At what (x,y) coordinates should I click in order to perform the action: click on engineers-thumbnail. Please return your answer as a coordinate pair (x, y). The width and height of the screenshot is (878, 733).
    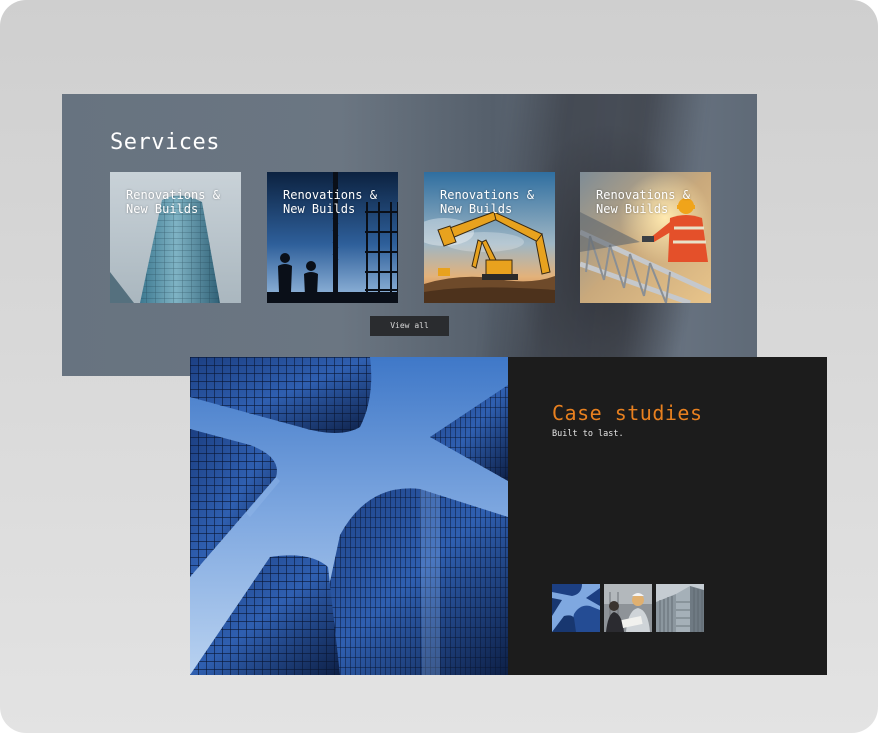
    Looking at the image, I should click on (628, 608).